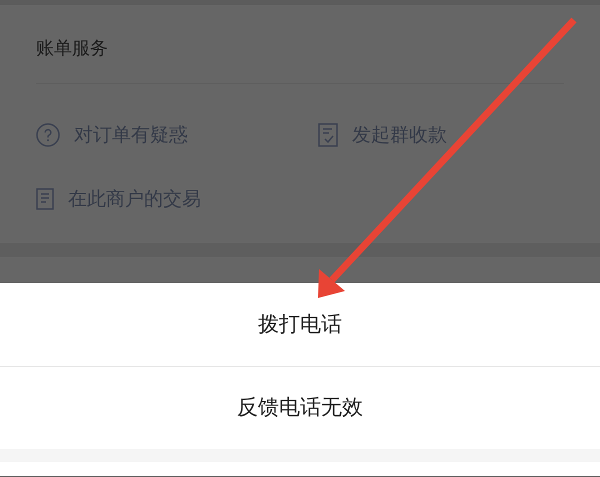 The height and width of the screenshot is (477, 600). I want to click on checklist-document-icon, so click(328, 135).